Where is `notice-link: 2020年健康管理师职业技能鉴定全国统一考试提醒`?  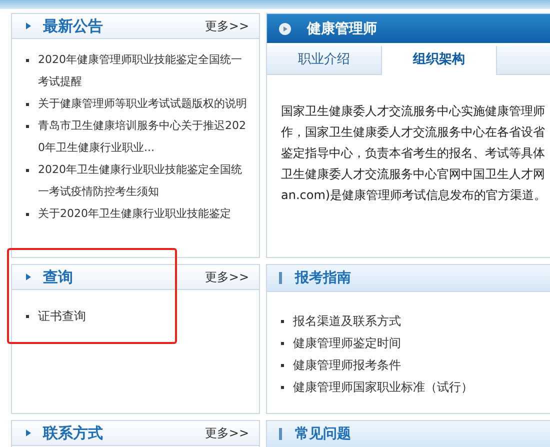
notice-link: 2020年健康管理师职业技能鉴定全国统一考试提醒 is located at coordinates (143, 71).